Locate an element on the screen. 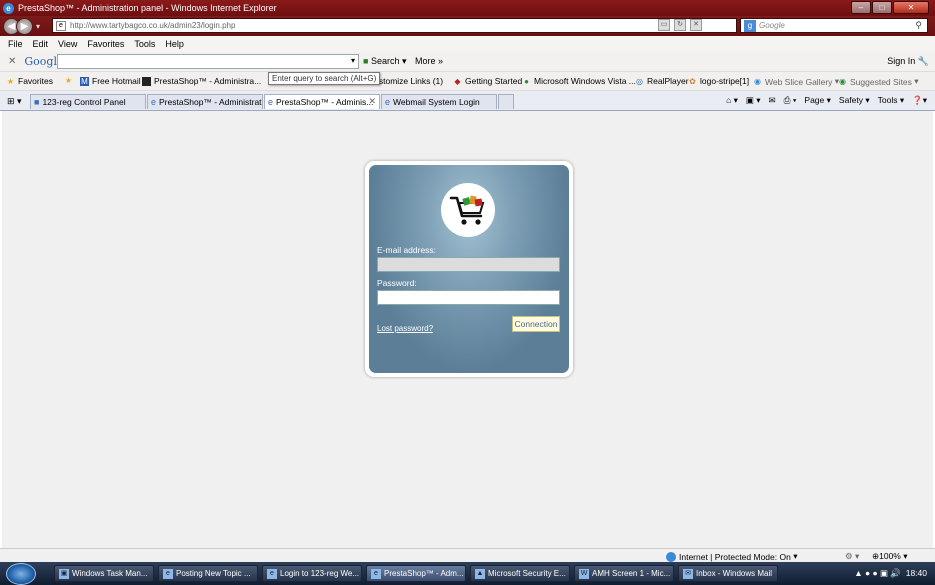  menu-help: Help is located at coordinates (174, 44).